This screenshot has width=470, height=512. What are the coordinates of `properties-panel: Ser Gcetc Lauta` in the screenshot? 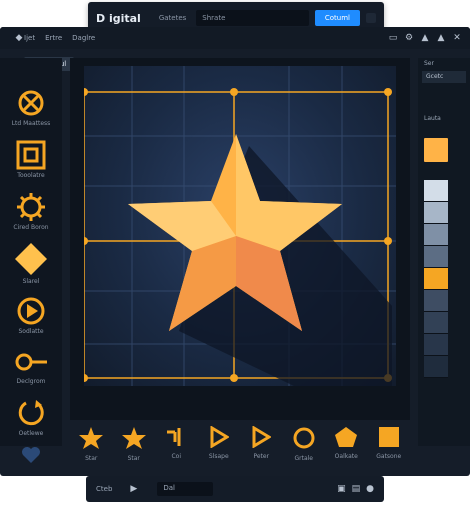 It's located at (444, 252).